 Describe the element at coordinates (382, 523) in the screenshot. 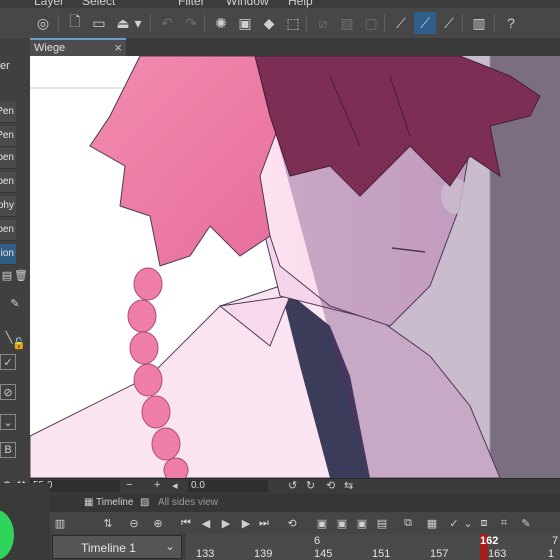

I see `cel-list-icon: ▤` at that location.